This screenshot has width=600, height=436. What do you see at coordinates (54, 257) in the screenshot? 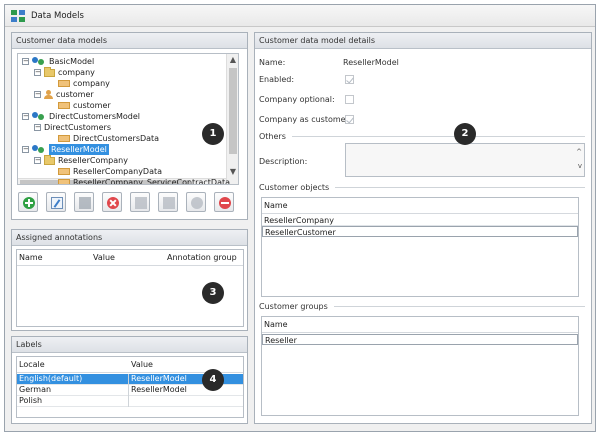
I see `column-name: Name` at bounding box center [54, 257].